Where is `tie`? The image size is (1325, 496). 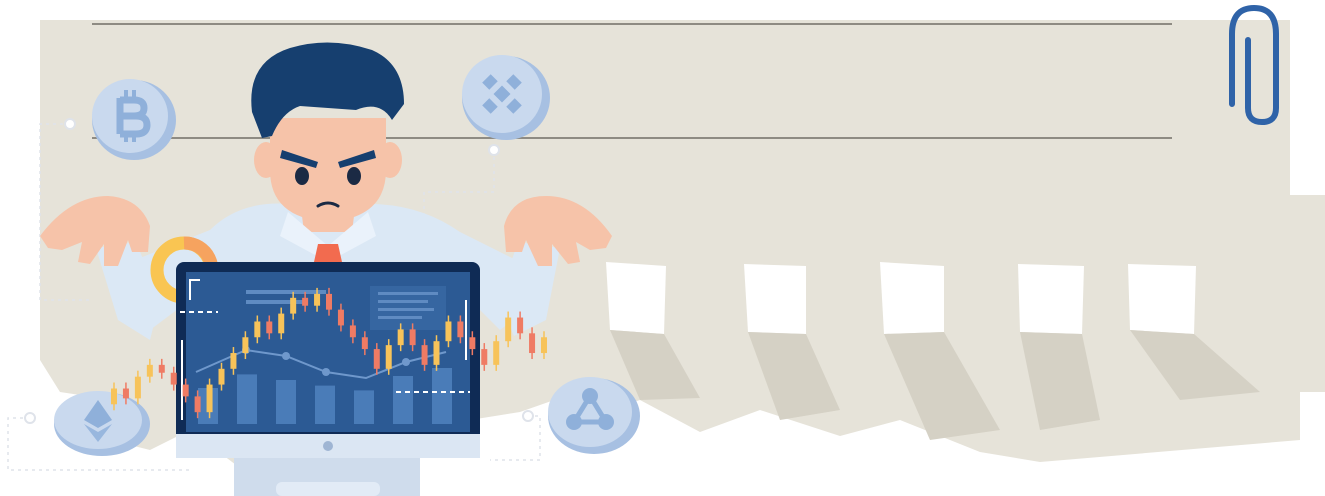
tie is located at coordinates (328, 253).